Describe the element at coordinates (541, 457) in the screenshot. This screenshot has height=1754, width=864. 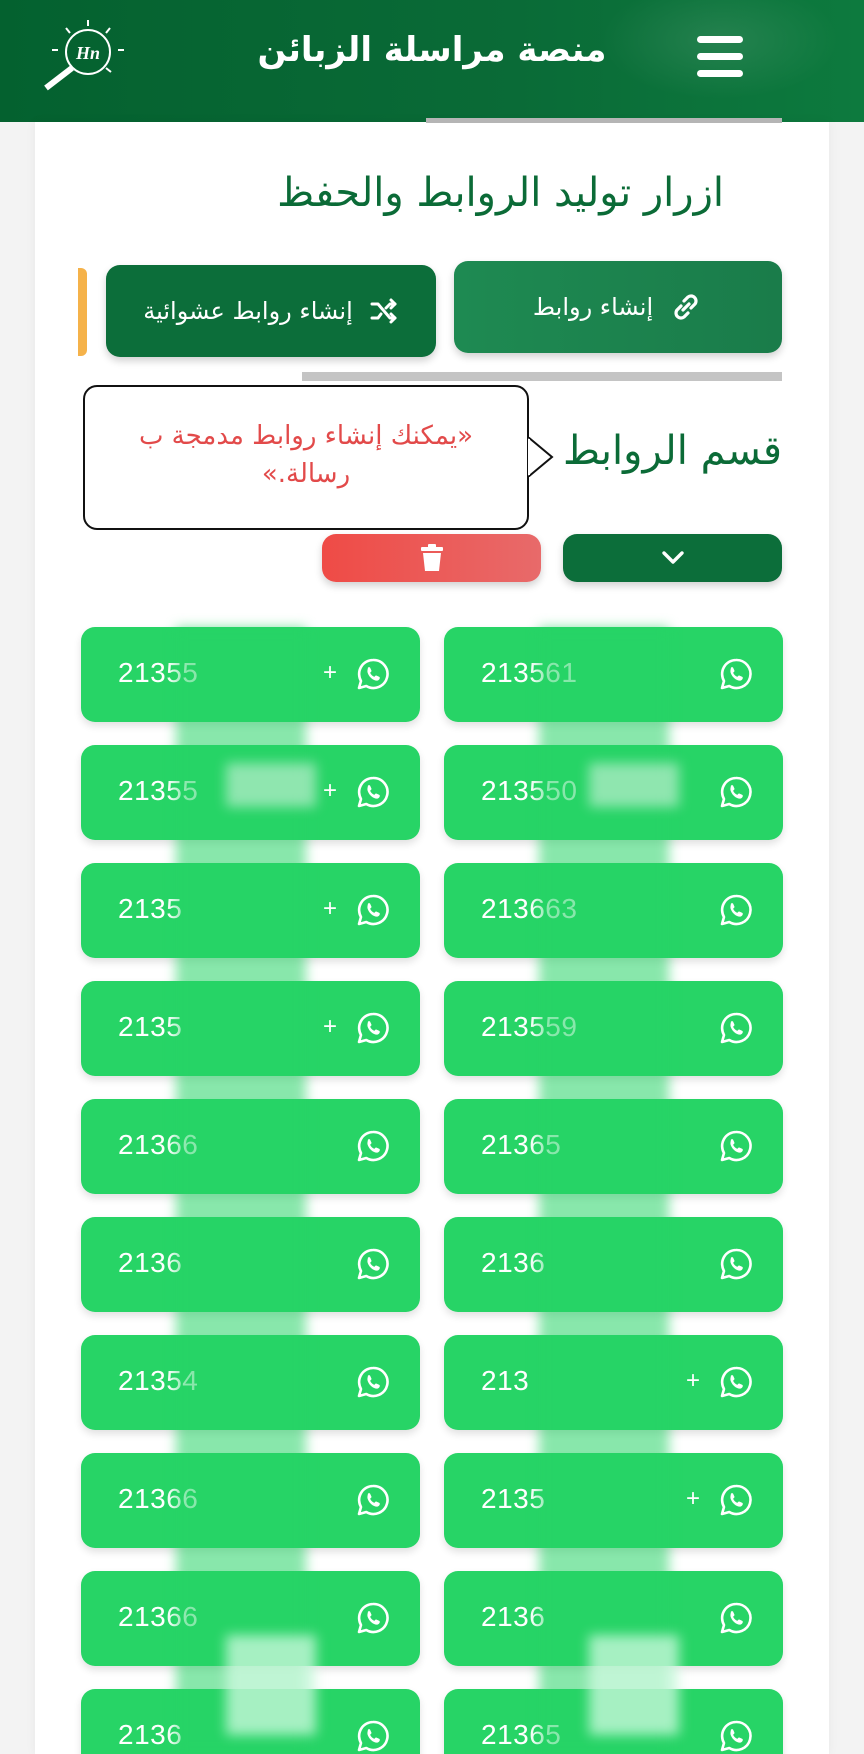
I see `tooltip-arrow` at that location.